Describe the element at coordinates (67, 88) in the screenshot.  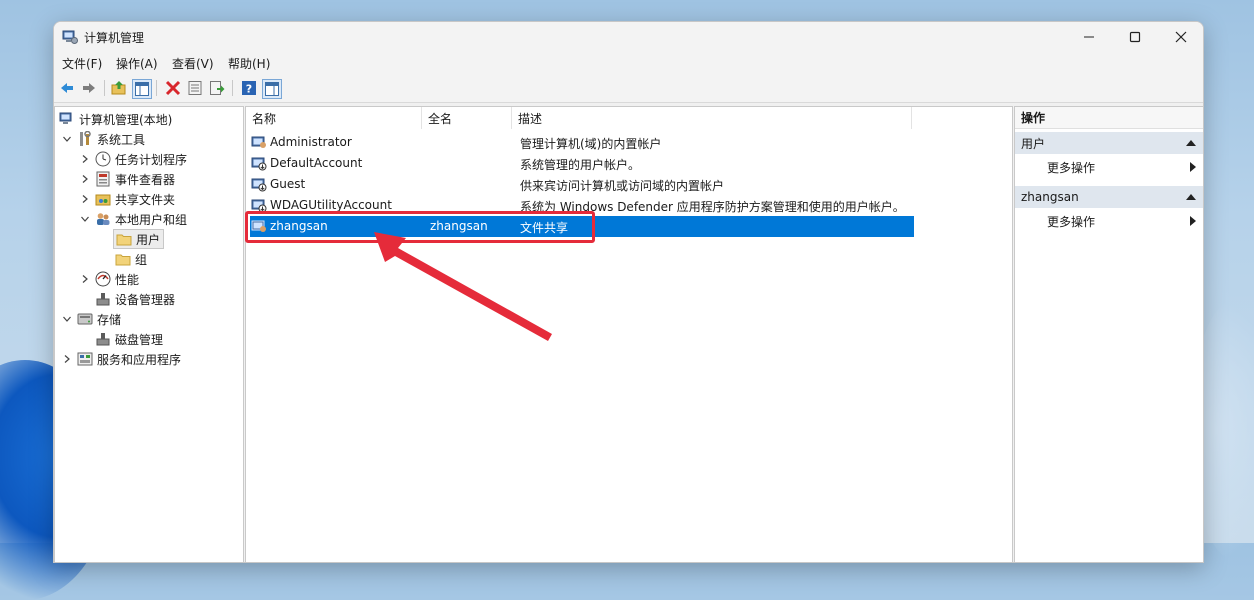
I see `back-button` at that location.